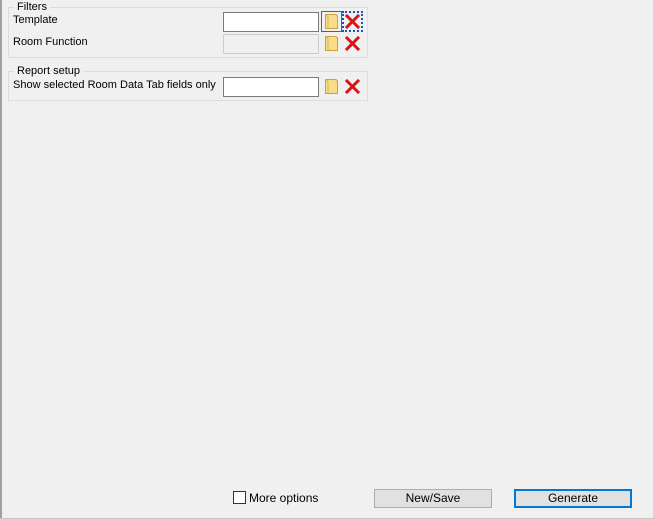 The image size is (654, 519). I want to click on show-selected-fields-clear-button, so click(352, 86).